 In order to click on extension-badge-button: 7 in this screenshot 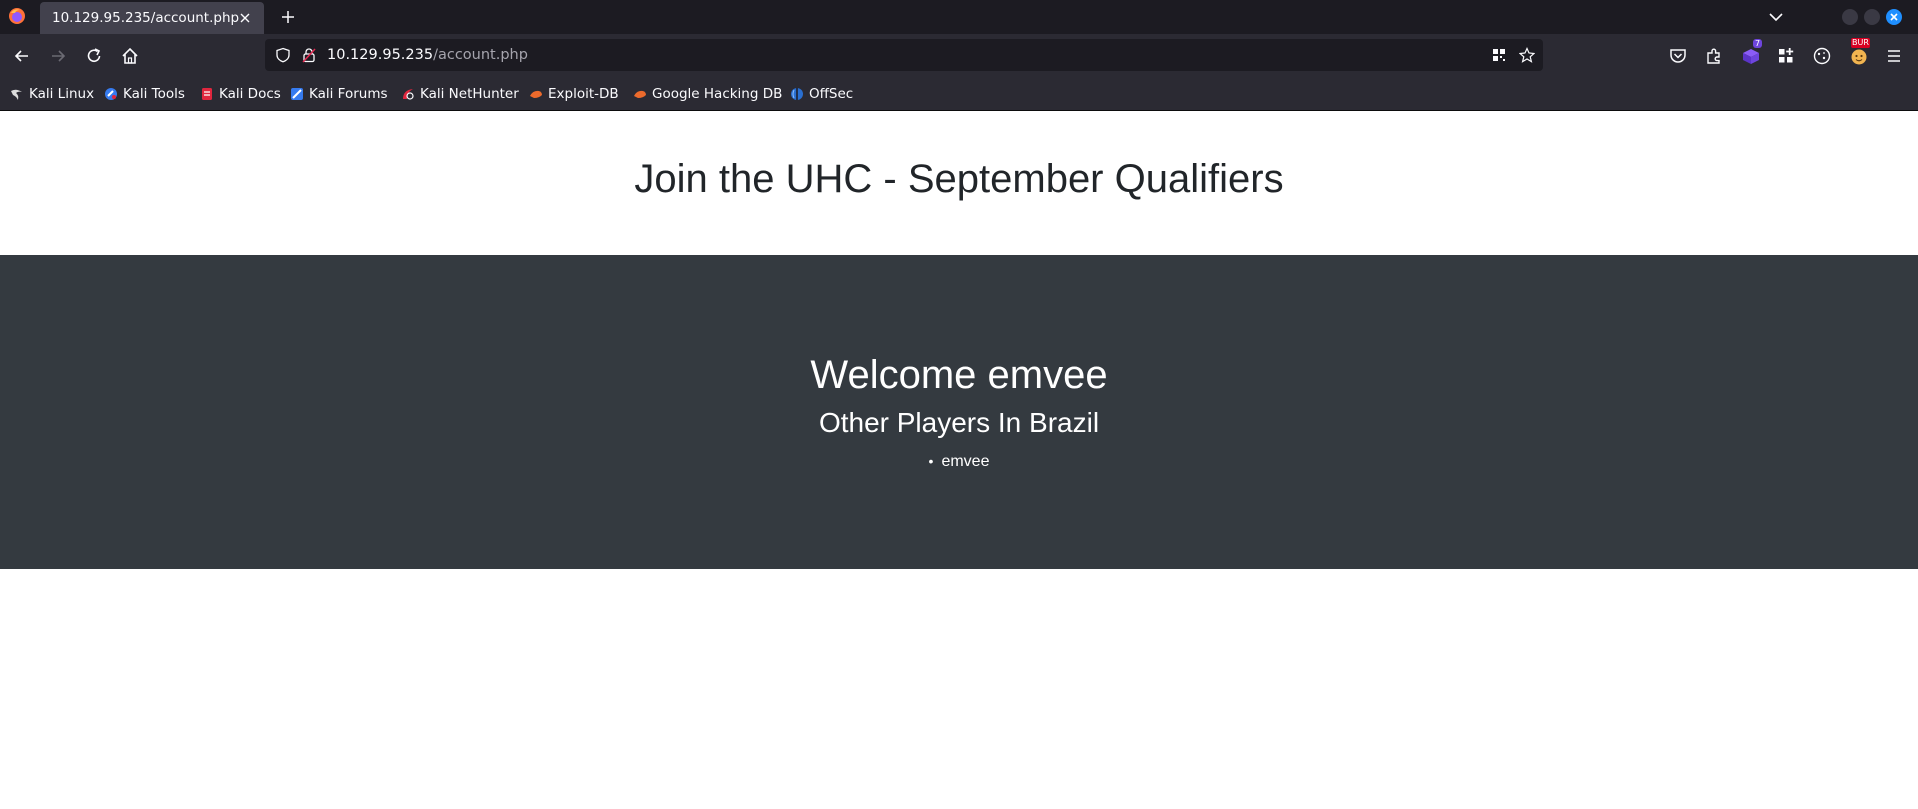, I will do `click(1751, 52)`.